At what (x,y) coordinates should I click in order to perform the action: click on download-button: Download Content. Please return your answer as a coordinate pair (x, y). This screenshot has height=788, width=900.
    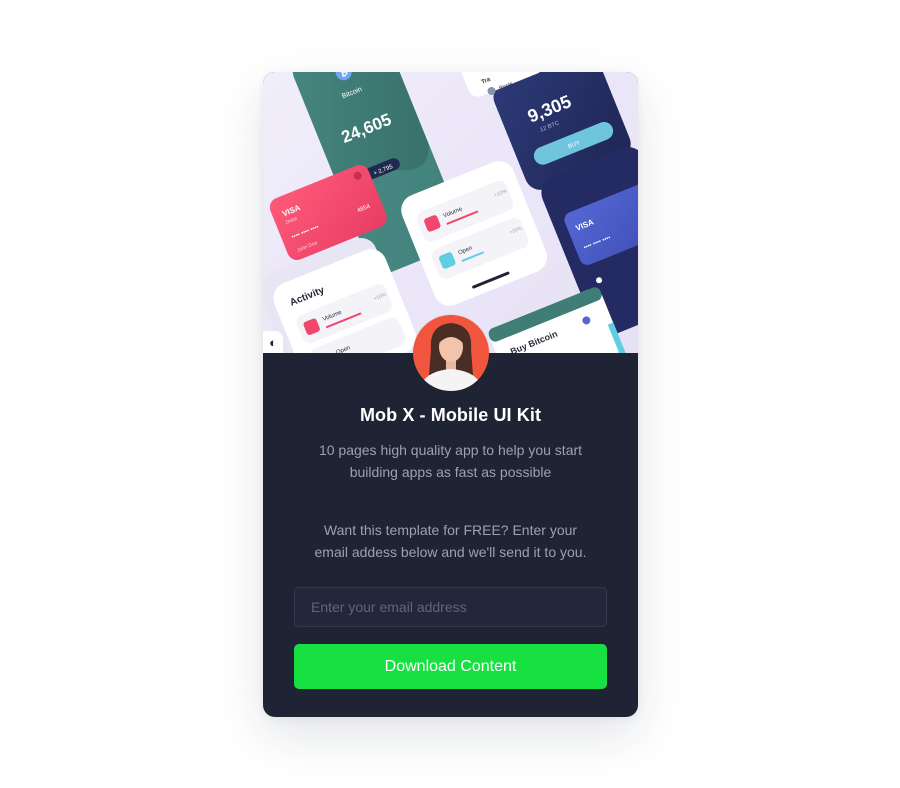
    Looking at the image, I should click on (450, 666).